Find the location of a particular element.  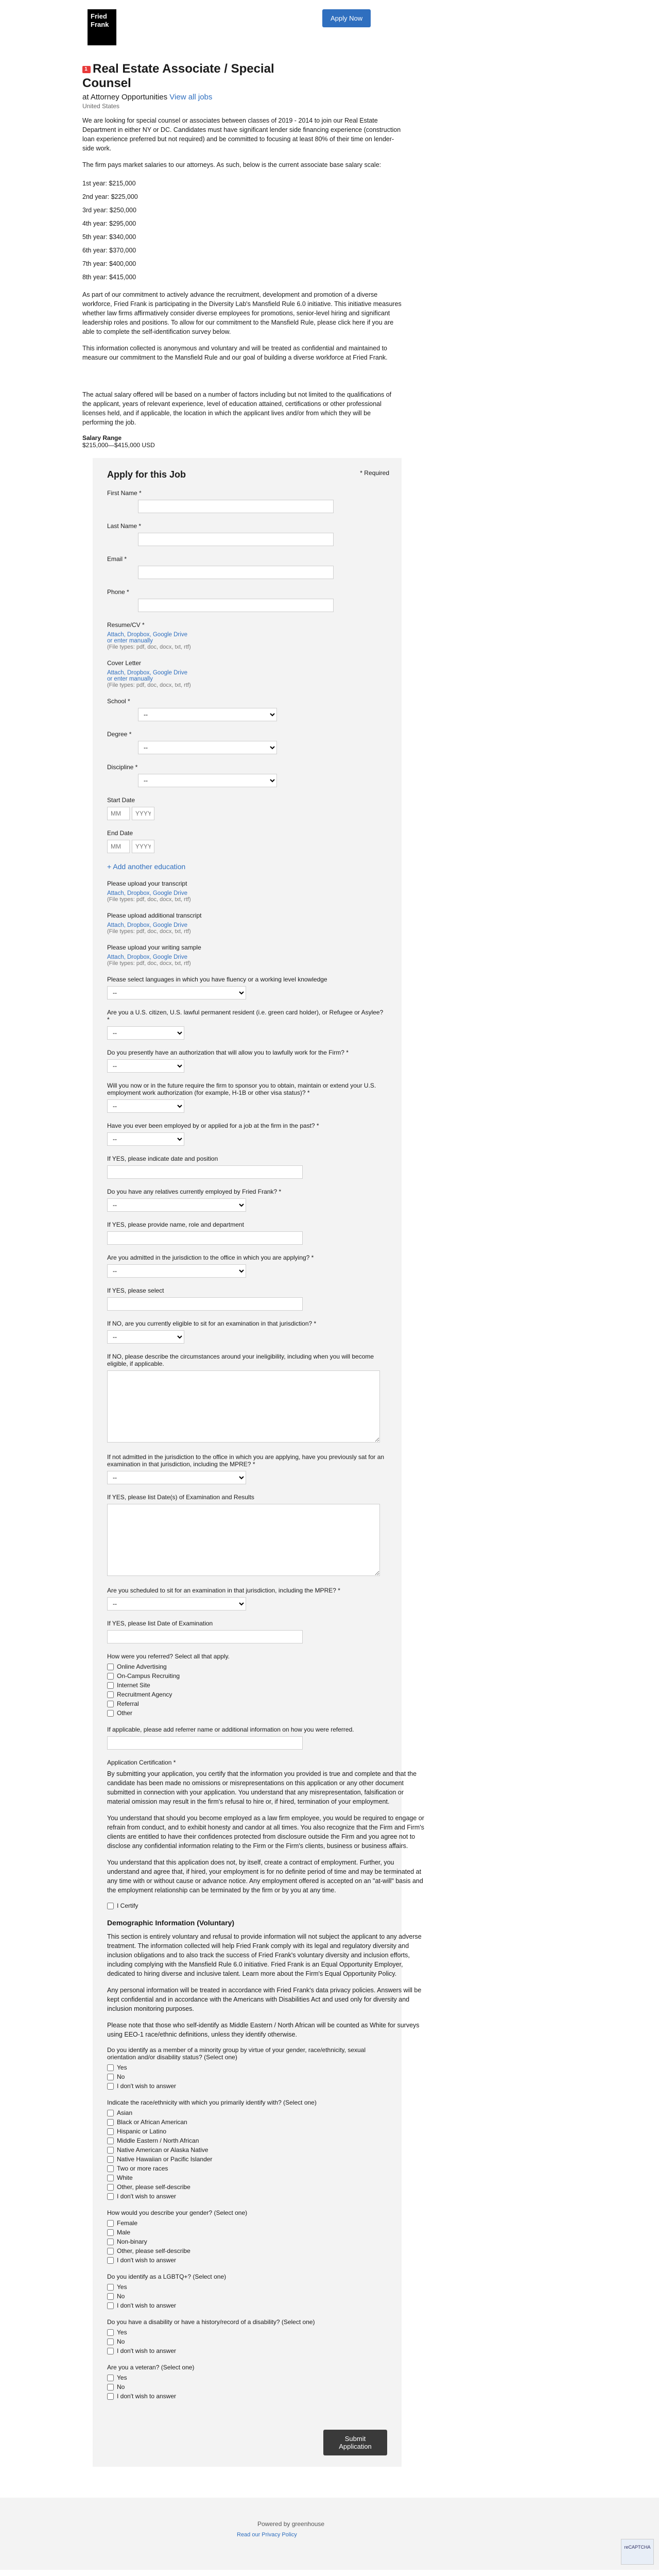

lgbtq-option: I don't wish to answer is located at coordinates (247, 2305).